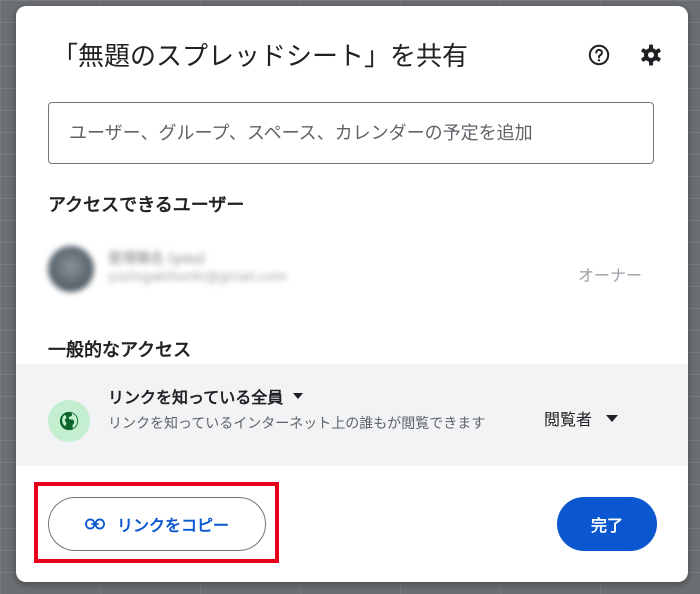 The width and height of the screenshot is (700, 594). What do you see at coordinates (599, 55) in the screenshot?
I see `help-icon` at bounding box center [599, 55].